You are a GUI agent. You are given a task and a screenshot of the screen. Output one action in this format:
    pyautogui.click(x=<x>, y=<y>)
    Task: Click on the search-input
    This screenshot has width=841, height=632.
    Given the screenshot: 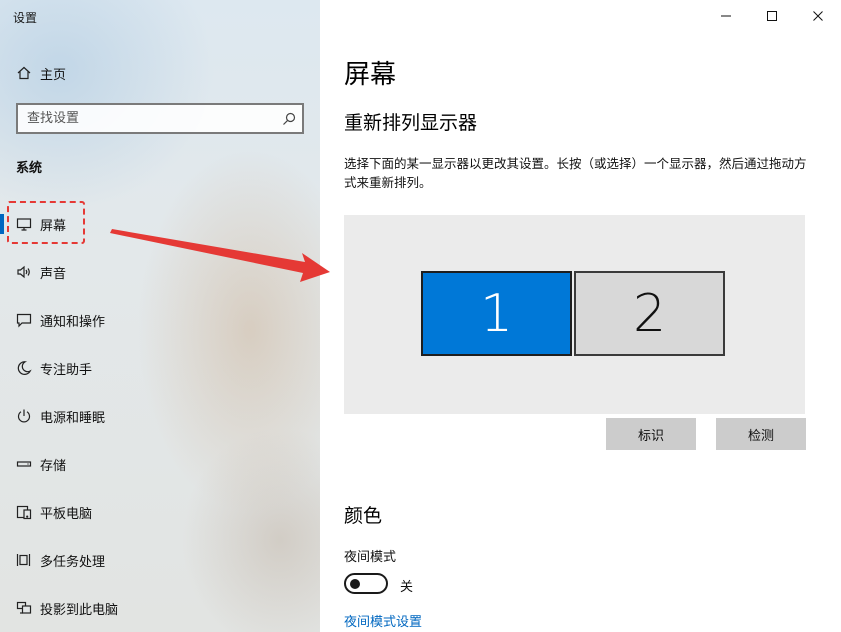 What is the action you would take?
    pyautogui.click(x=151, y=118)
    